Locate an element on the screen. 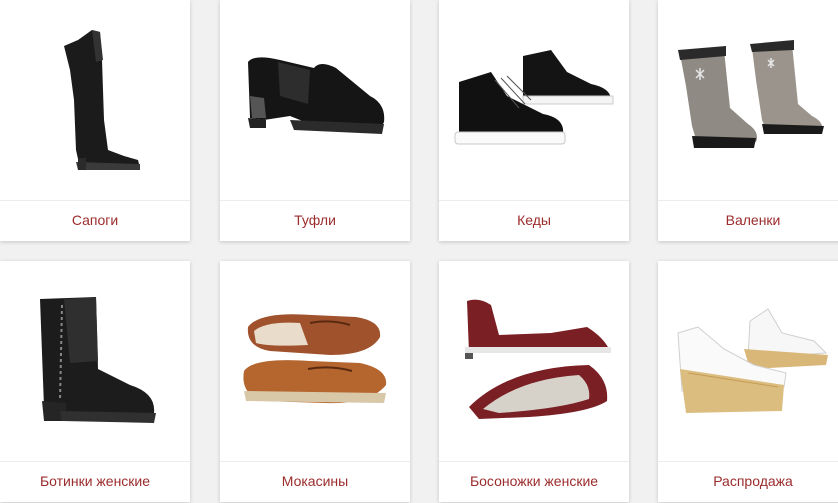 The image size is (838, 503). category-label: Босоножки женские is located at coordinates (534, 481).